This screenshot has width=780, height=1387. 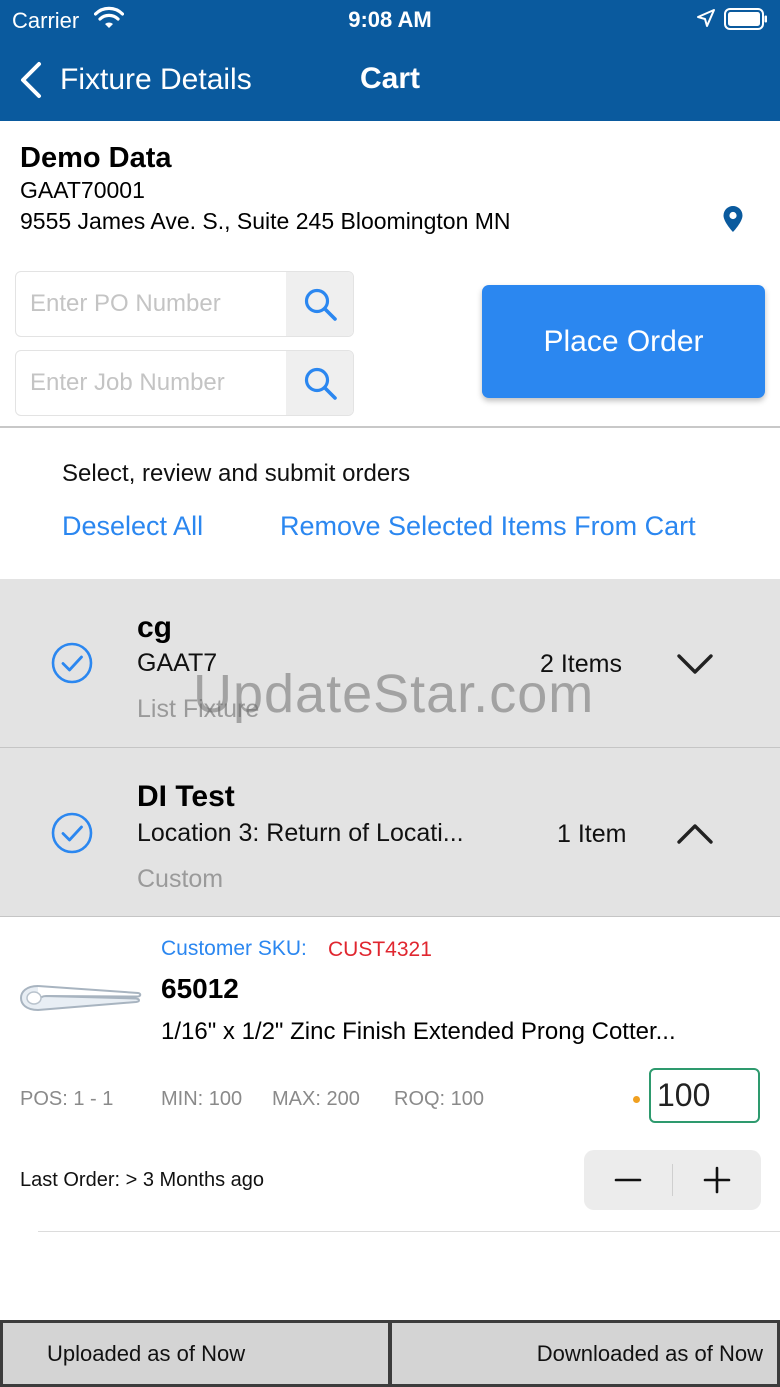 What do you see at coordinates (200, 988) in the screenshot?
I see `item-number: 65012` at bounding box center [200, 988].